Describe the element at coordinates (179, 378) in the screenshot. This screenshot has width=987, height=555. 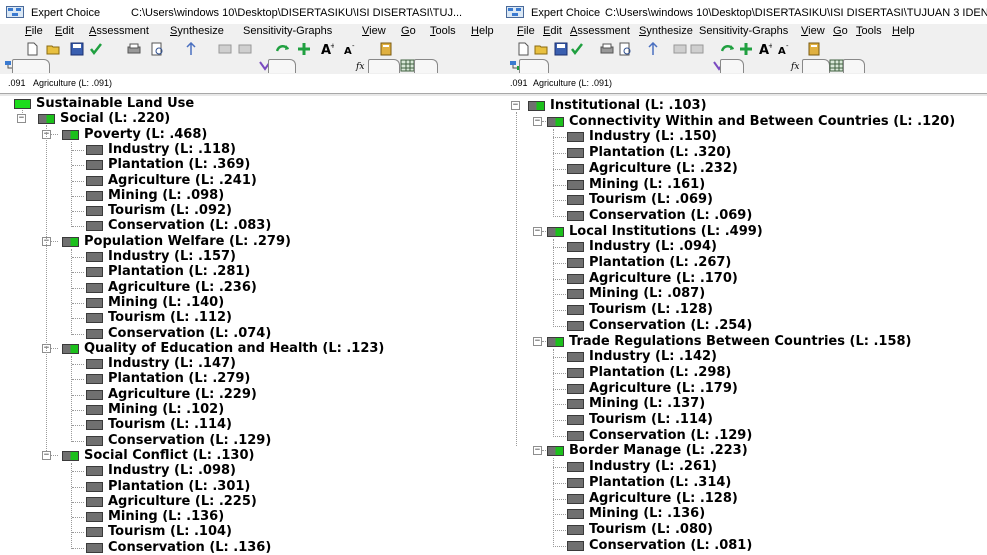
I see `node-label: Plantation (L: .279)` at that location.